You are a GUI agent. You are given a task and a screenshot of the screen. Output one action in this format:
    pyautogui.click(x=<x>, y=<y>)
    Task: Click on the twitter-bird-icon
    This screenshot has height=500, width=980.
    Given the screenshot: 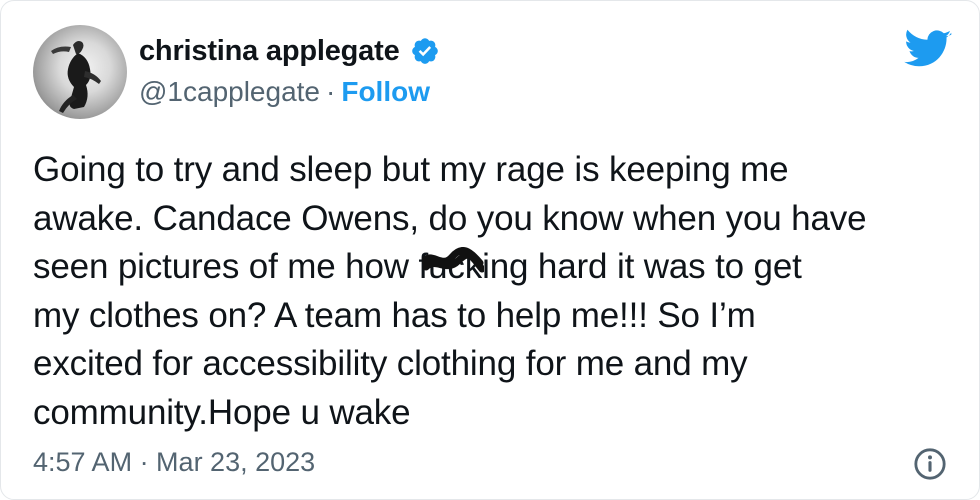 What is the action you would take?
    pyautogui.click(x=928, y=48)
    